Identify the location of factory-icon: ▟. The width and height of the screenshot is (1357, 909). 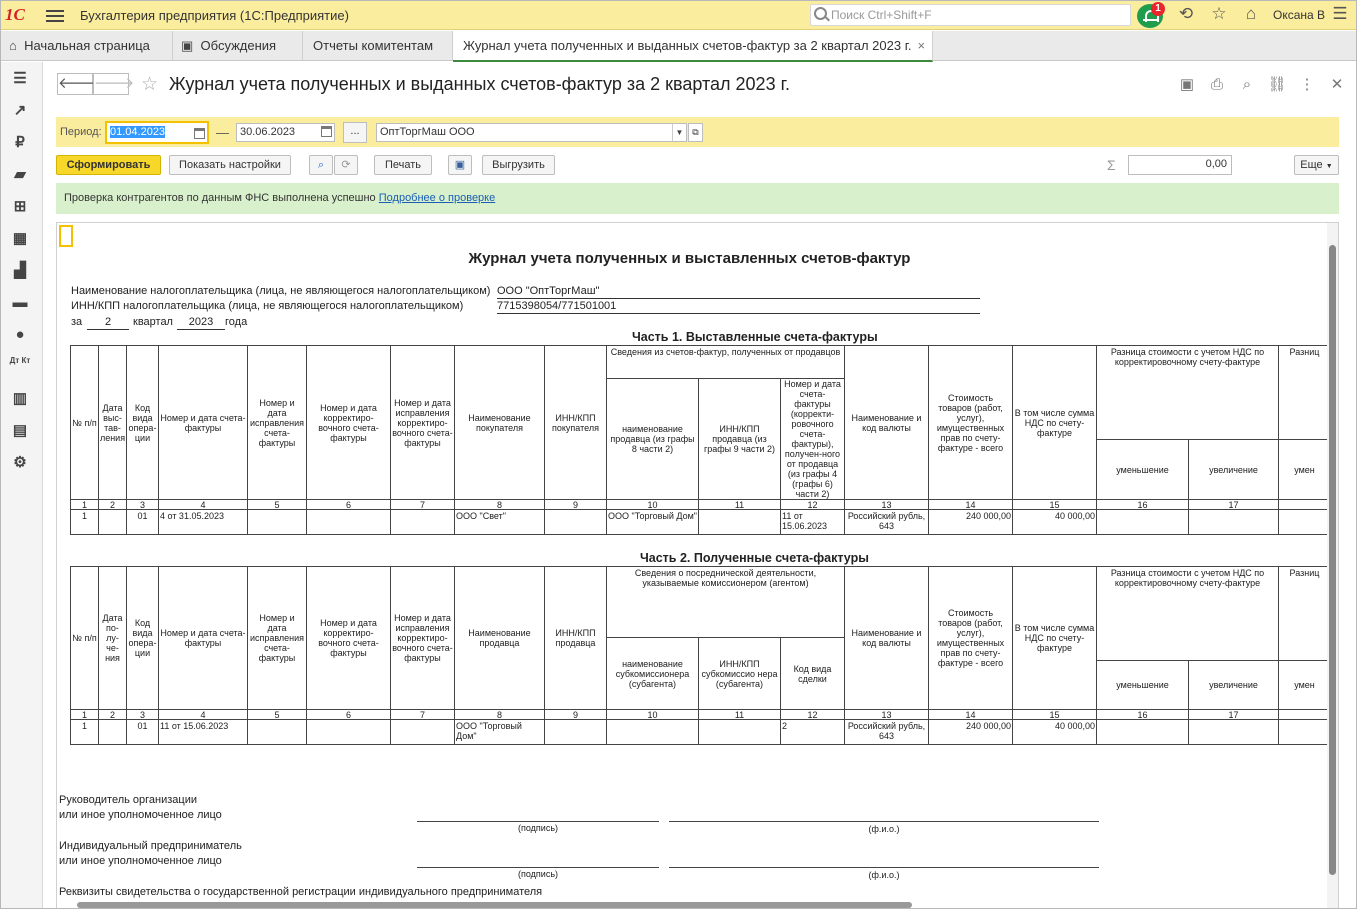
(20, 271).